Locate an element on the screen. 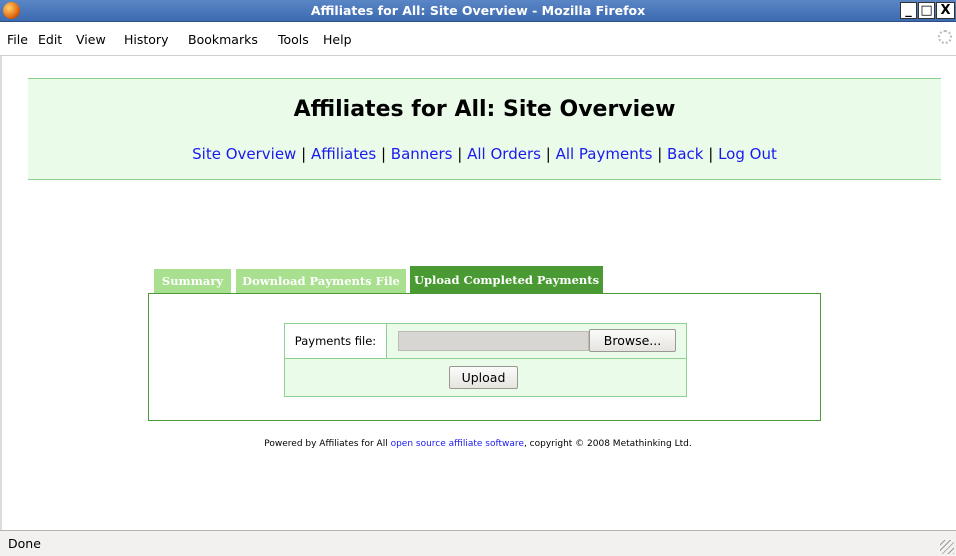  payments-file-input is located at coordinates (493, 341).